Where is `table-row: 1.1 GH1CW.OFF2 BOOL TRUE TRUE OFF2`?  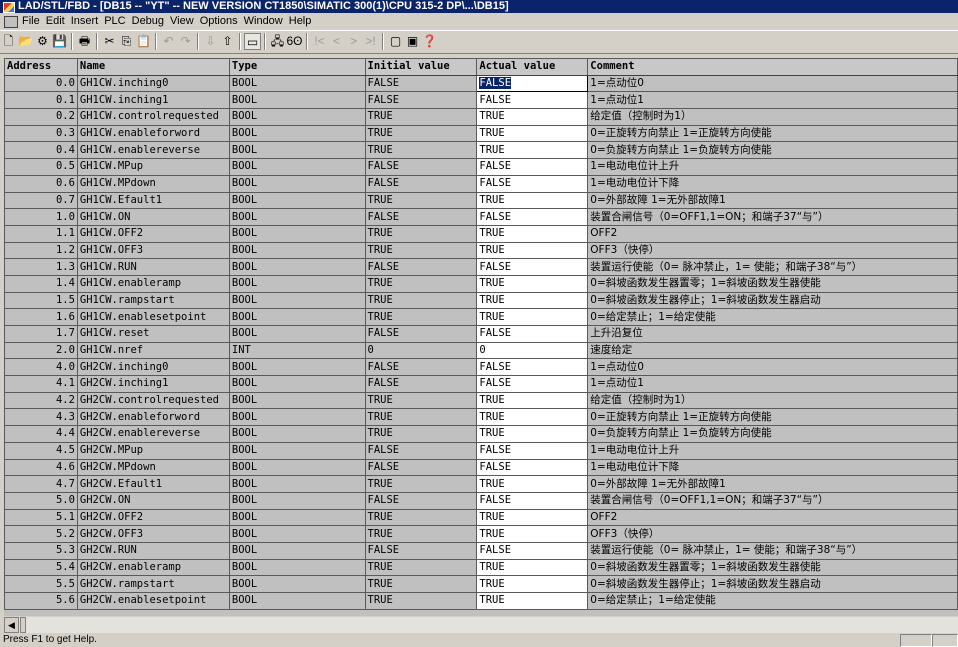
table-row: 1.1 GH1CW.OFF2 BOOL TRUE TRUE OFF2 is located at coordinates (481, 233).